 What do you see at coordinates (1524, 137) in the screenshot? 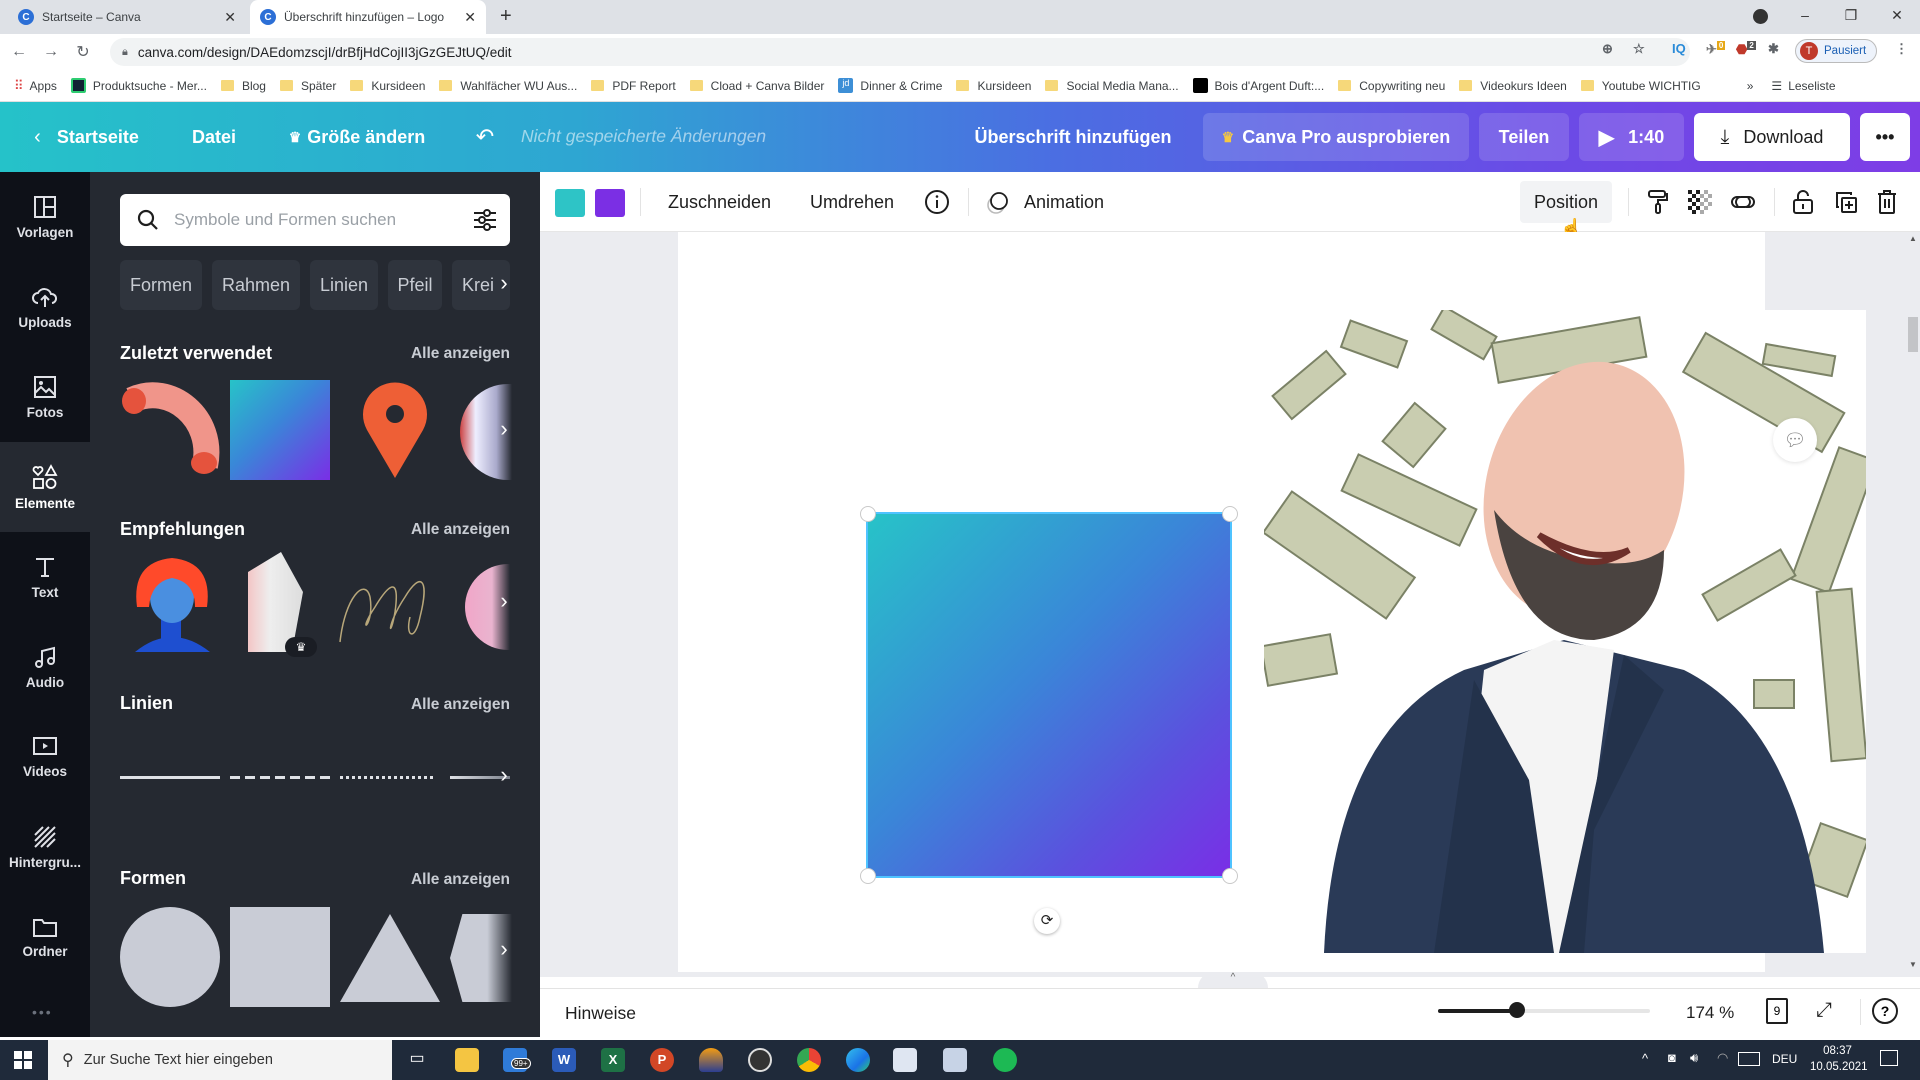
I see `share-button: Teilen` at bounding box center [1524, 137].